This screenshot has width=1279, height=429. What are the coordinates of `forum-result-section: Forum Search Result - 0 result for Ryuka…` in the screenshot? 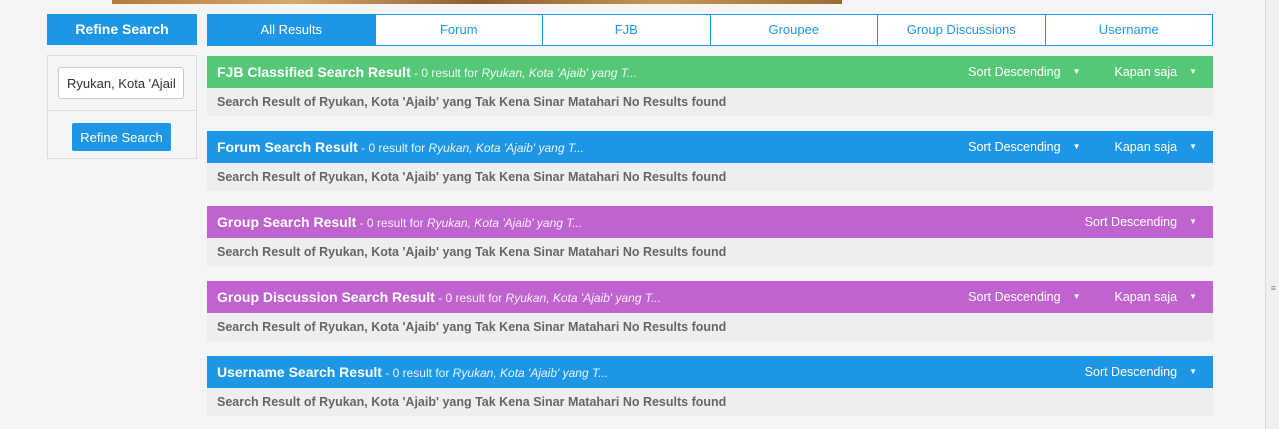 It's located at (710, 161).